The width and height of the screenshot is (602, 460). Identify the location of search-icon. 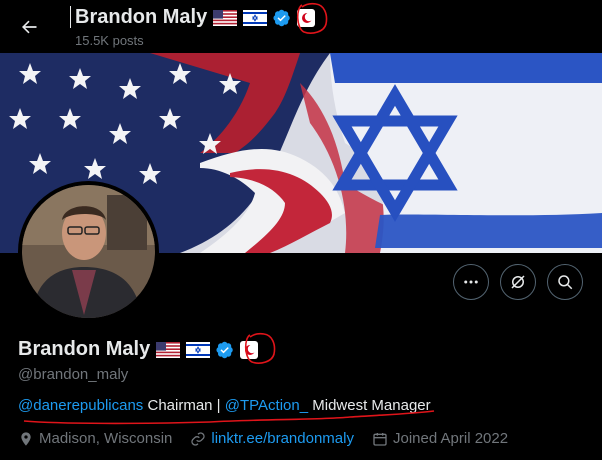
(565, 282).